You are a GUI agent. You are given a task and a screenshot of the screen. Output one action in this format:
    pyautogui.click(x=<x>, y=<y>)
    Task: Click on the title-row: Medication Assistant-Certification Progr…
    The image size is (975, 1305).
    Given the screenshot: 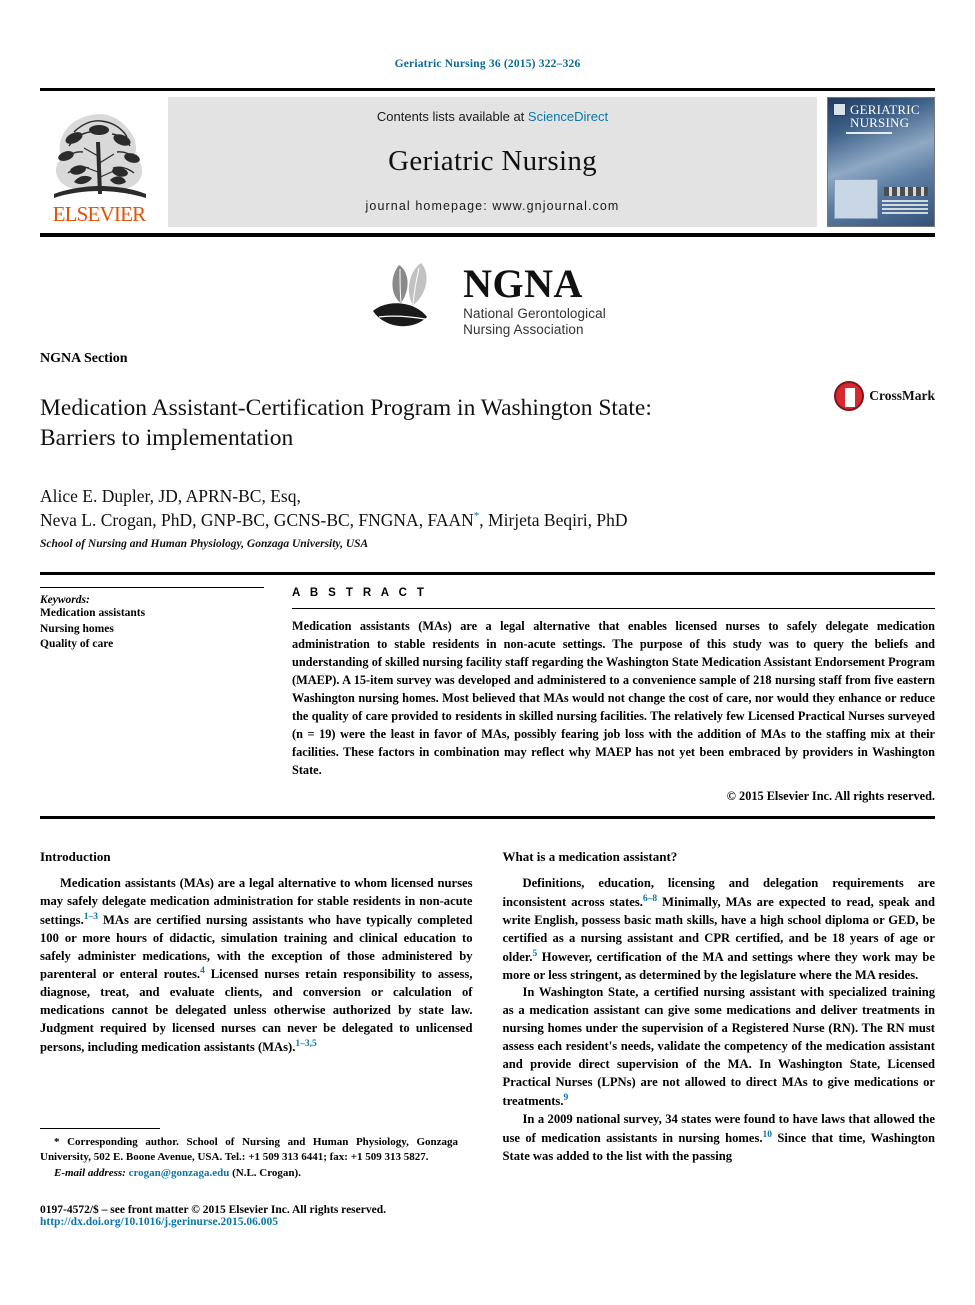 What is the action you would take?
    pyautogui.click(x=487, y=423)
    